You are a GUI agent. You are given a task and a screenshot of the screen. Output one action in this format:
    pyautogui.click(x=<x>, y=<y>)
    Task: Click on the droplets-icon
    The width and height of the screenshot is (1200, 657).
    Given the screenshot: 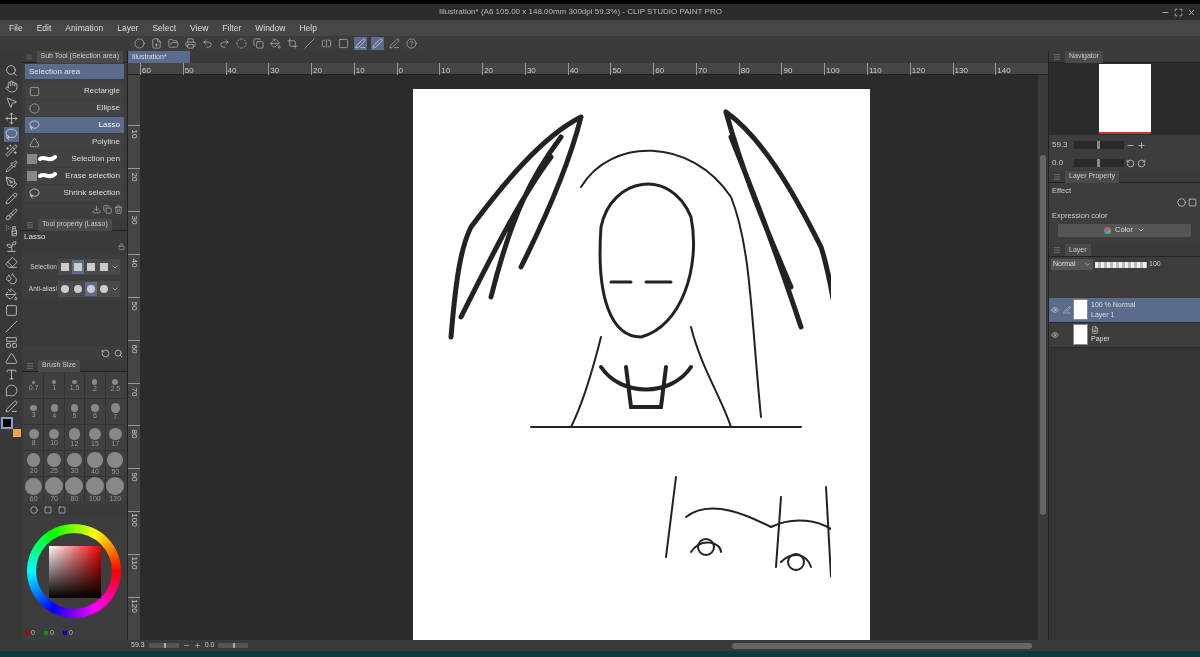 What is the action you would take?
    pyautogui.click(x=11, y=278)
    